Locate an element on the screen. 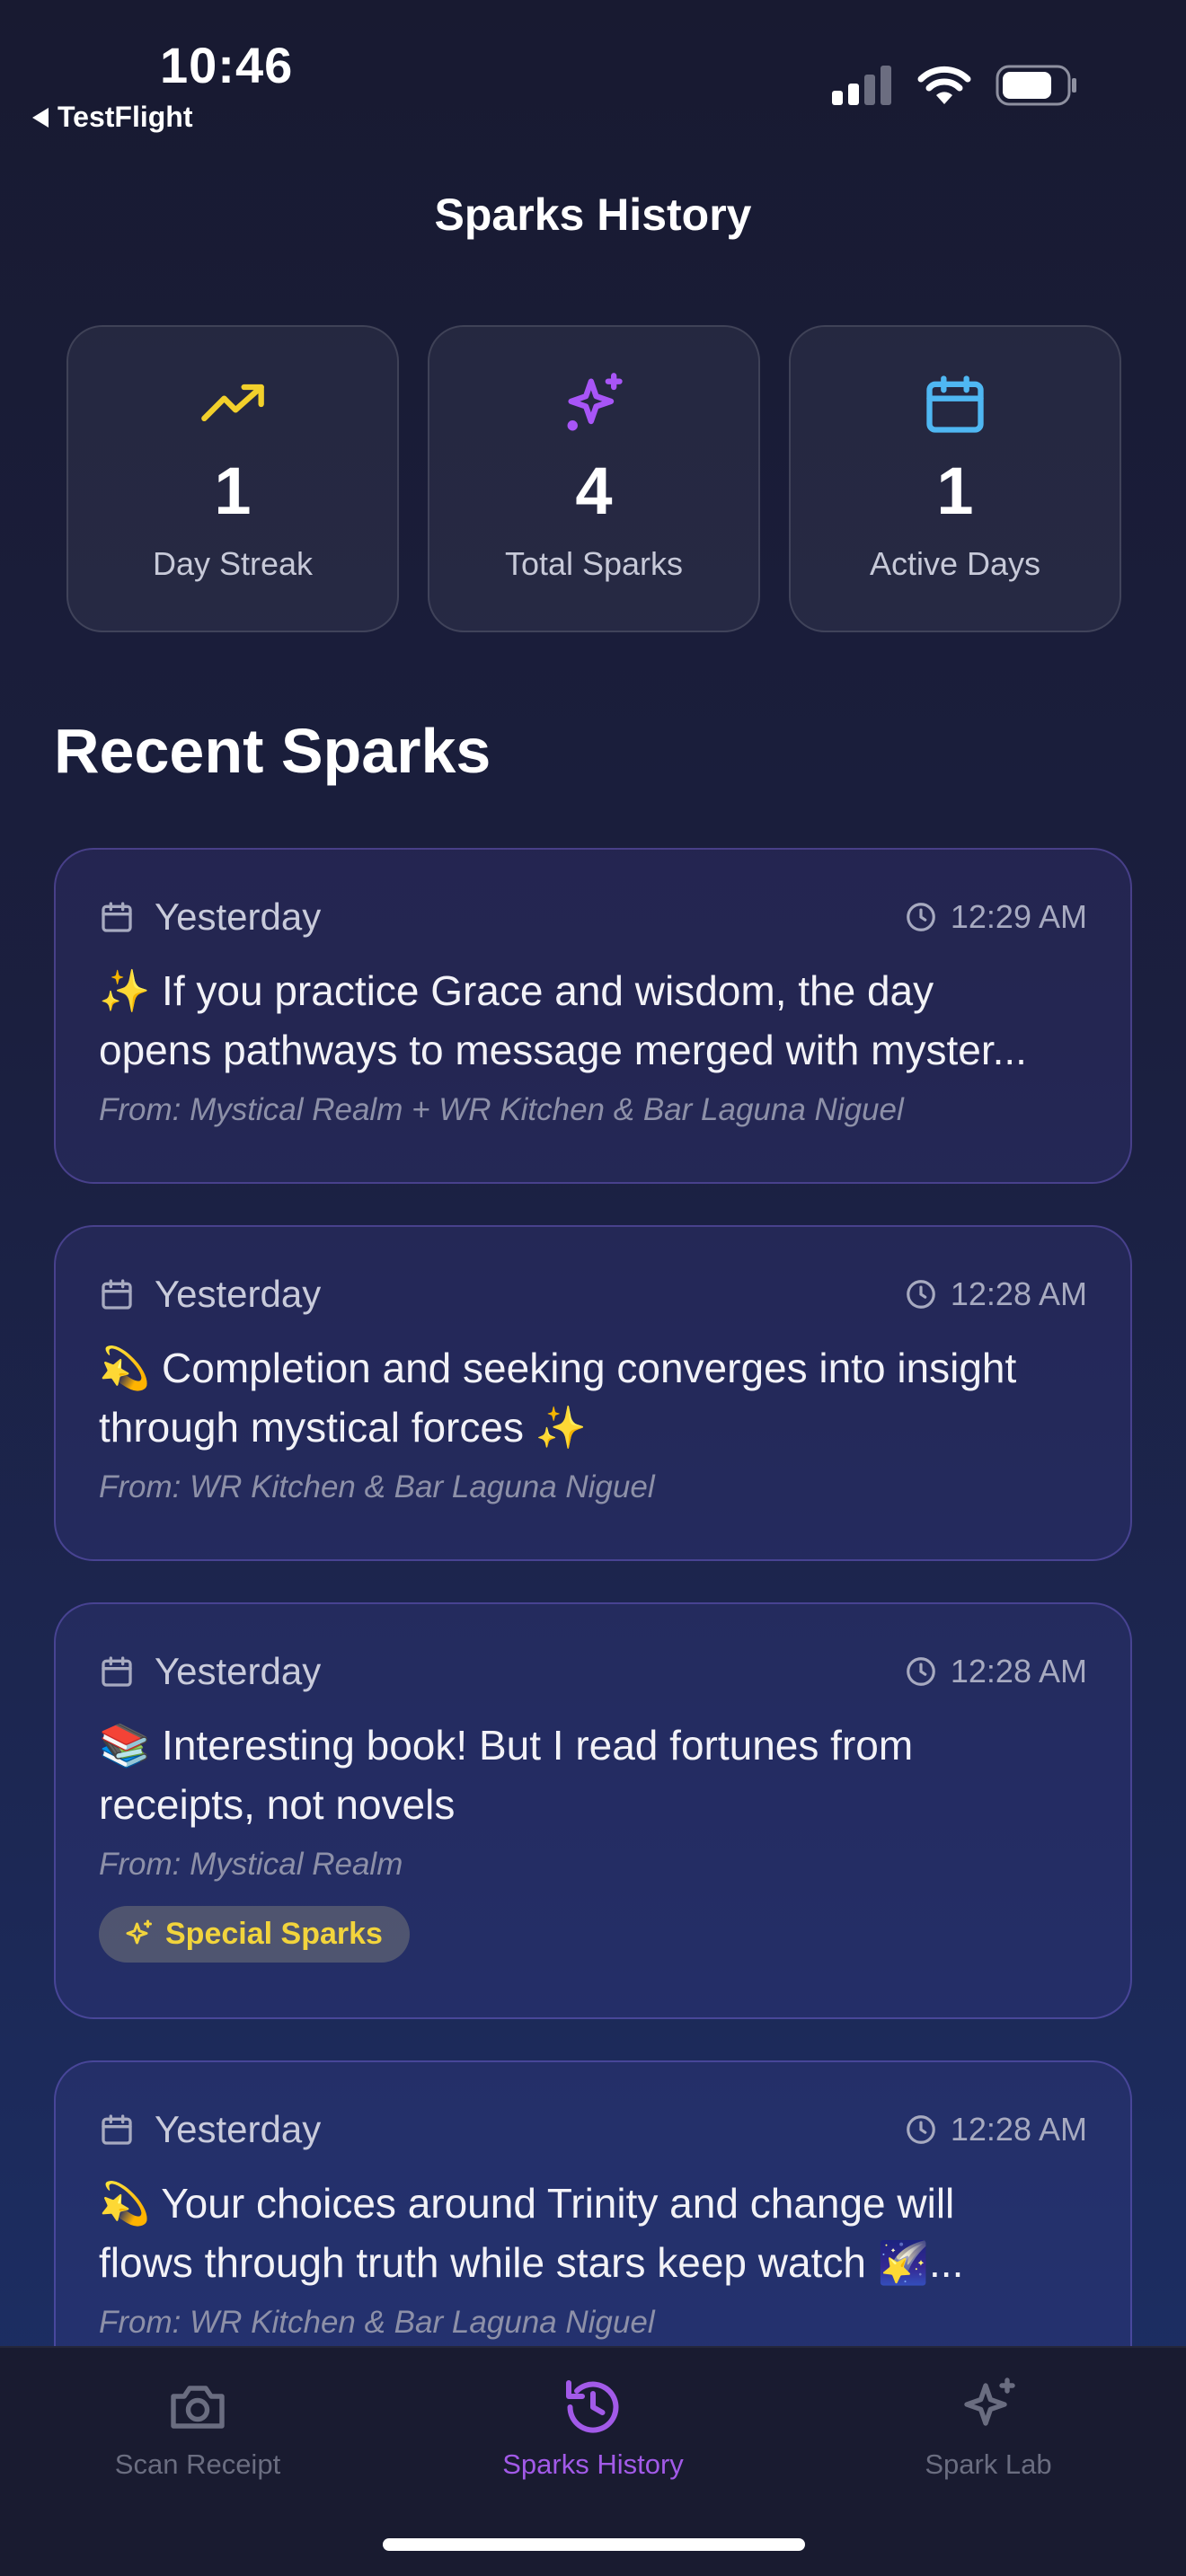 This screenshot has width=1186, height=2576. system-status-icons is located at coordinates (955, 85).